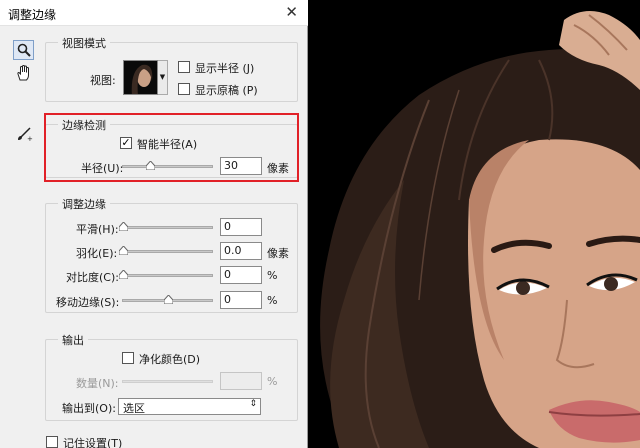 The width and height of the screenshot is (640, 448). I want to click on contrast-unit: %, so click(272, 275).